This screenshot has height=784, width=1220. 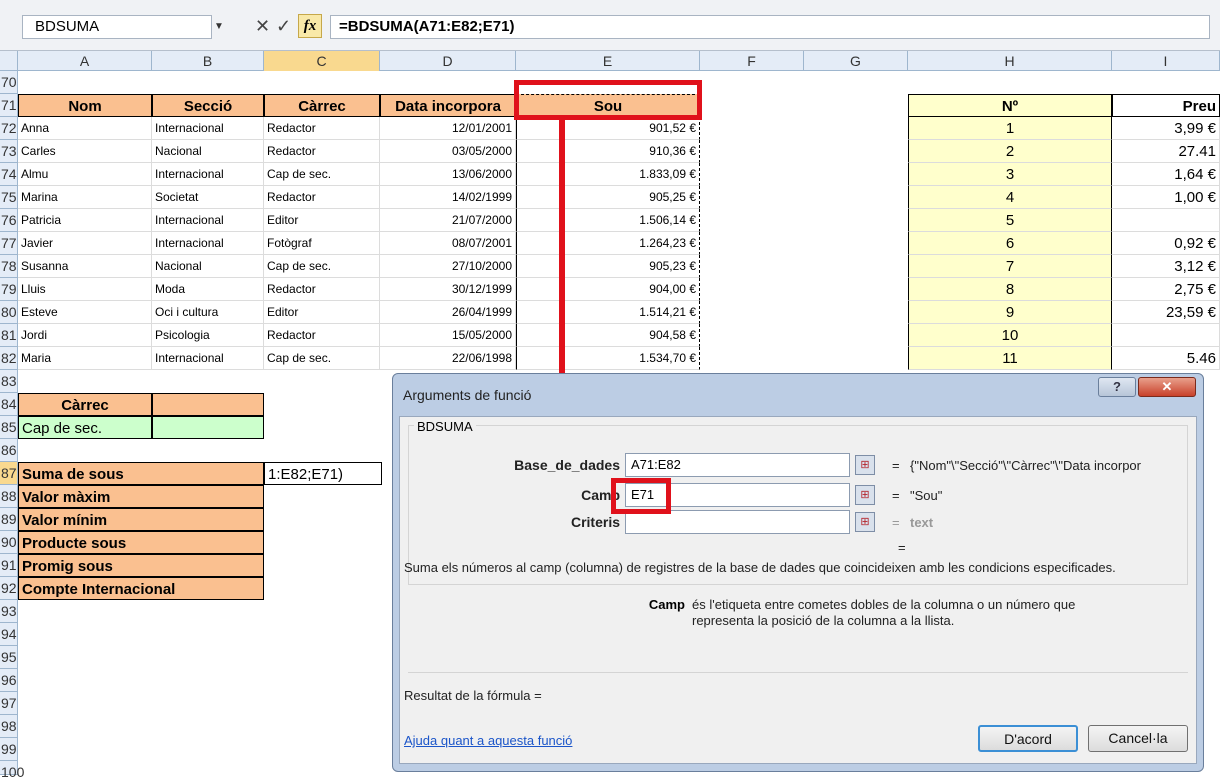 What do you see at coordinates (85, 404) in the screenshot?
I see `criteria-header: Càrrec` at bounding box center [85, 404].